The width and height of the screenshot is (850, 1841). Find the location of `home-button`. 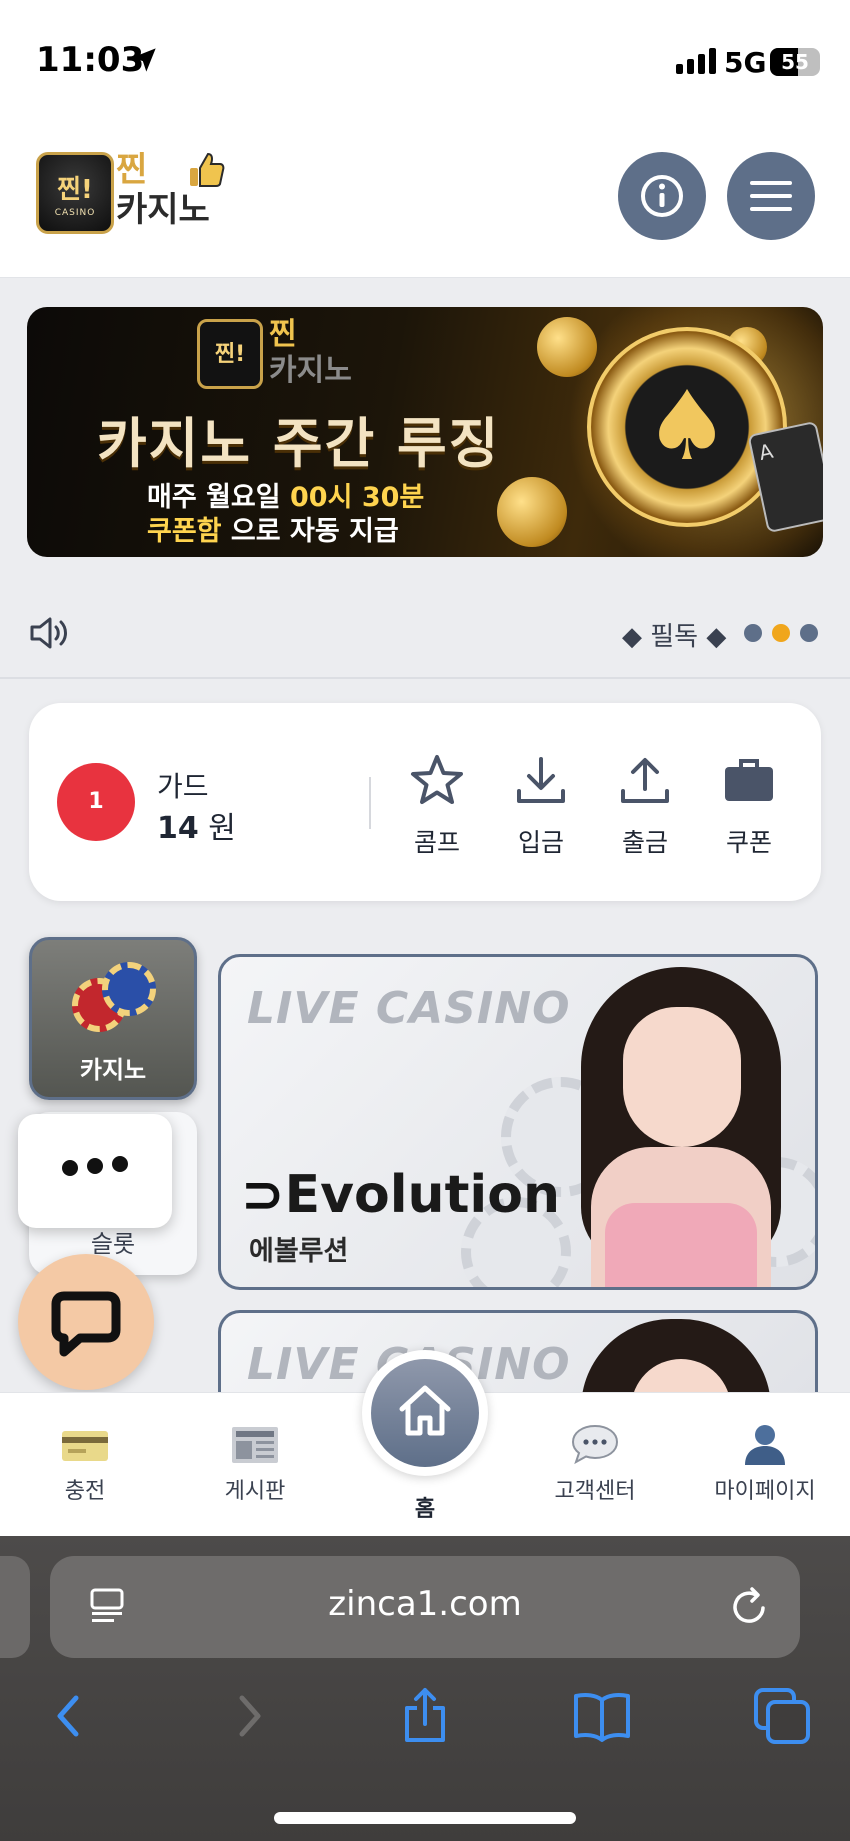

home-button is located at coordinates (425, 1413).